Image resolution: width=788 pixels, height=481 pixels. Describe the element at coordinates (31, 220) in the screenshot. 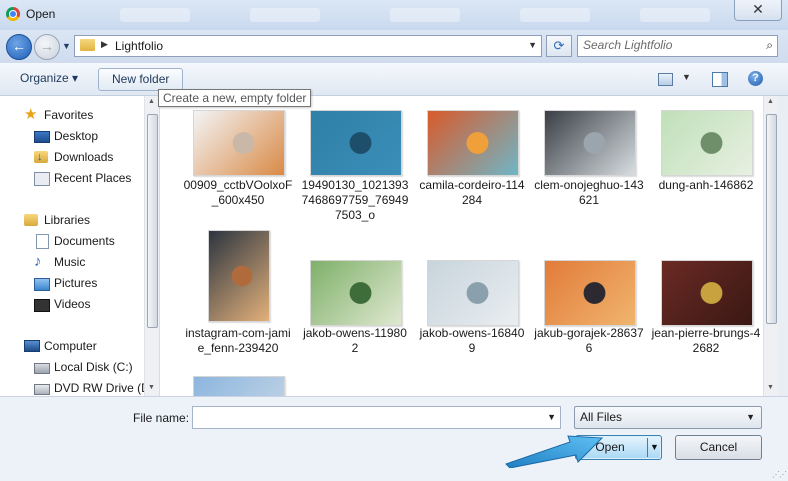

I see `libraries-icon` at that location.